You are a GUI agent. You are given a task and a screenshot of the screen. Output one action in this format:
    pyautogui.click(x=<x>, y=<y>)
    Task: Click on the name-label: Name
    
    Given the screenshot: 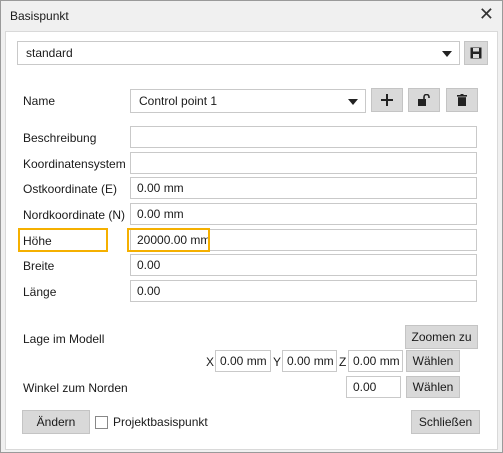 What is the action you would take?
    pyautogui.click(x=39, y=101)
    